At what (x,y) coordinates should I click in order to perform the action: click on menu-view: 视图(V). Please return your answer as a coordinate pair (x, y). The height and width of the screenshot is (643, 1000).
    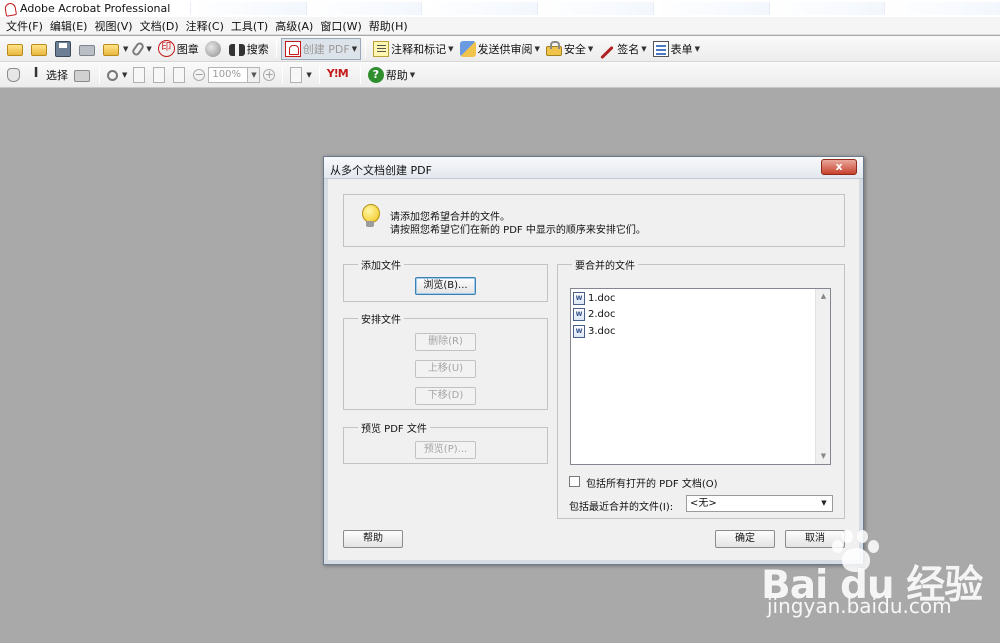
    Looking at the image, I should click on (114, 26).